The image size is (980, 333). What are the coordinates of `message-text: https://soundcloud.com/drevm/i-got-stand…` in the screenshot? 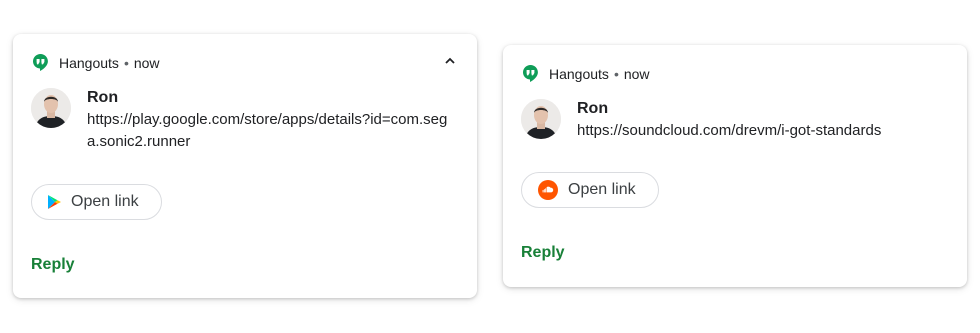 It's located at (729, 130).